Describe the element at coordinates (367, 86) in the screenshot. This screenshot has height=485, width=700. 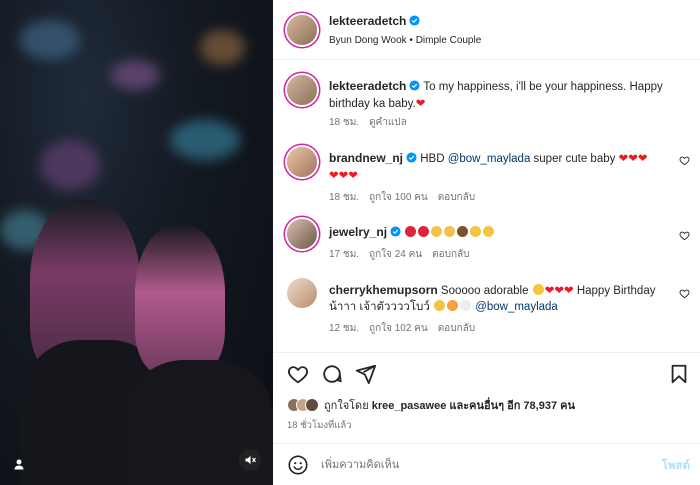
I see `caption-username: lekteeradetch` at that location.